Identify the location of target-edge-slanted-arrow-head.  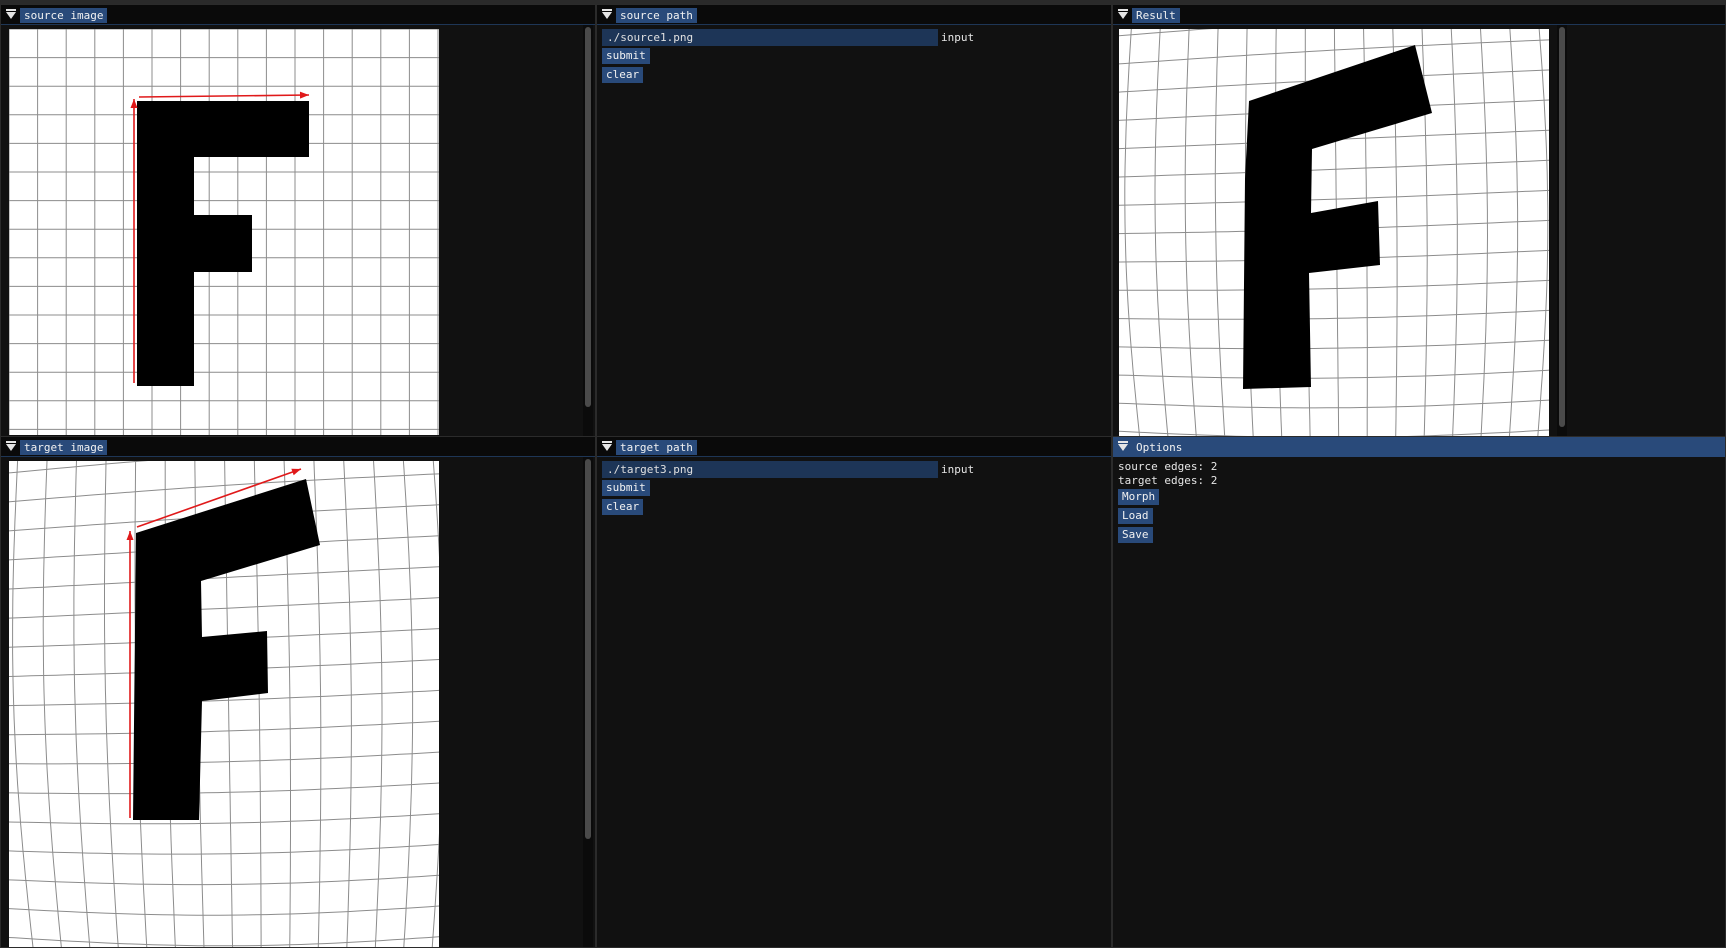
(296, 472).